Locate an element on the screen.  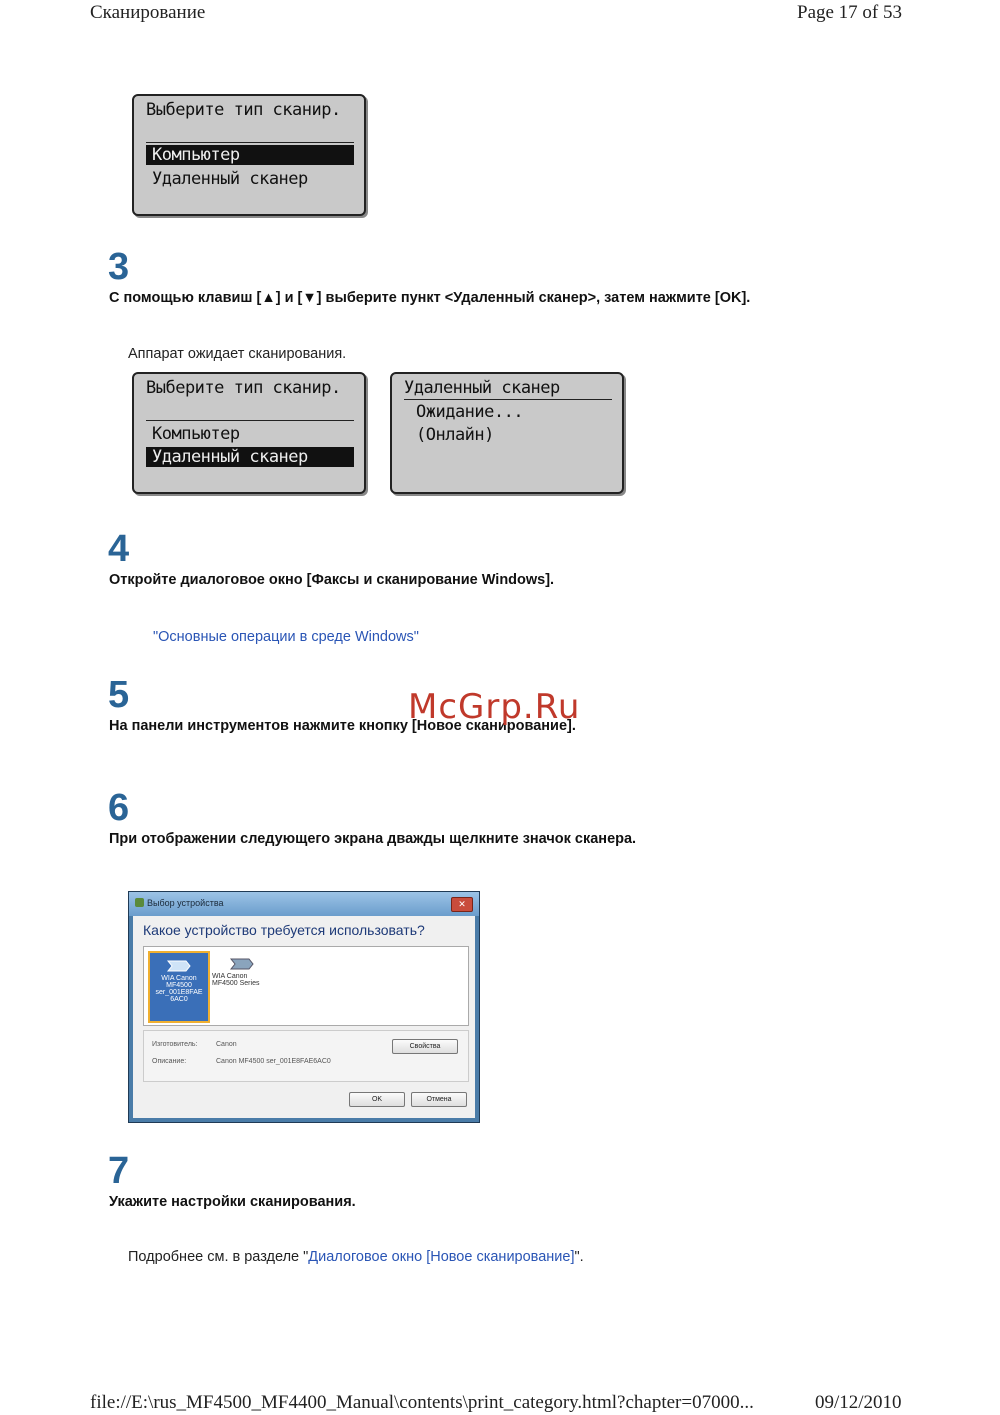
step-7-note-suffix: ". is located at coordinates (579, 1257).